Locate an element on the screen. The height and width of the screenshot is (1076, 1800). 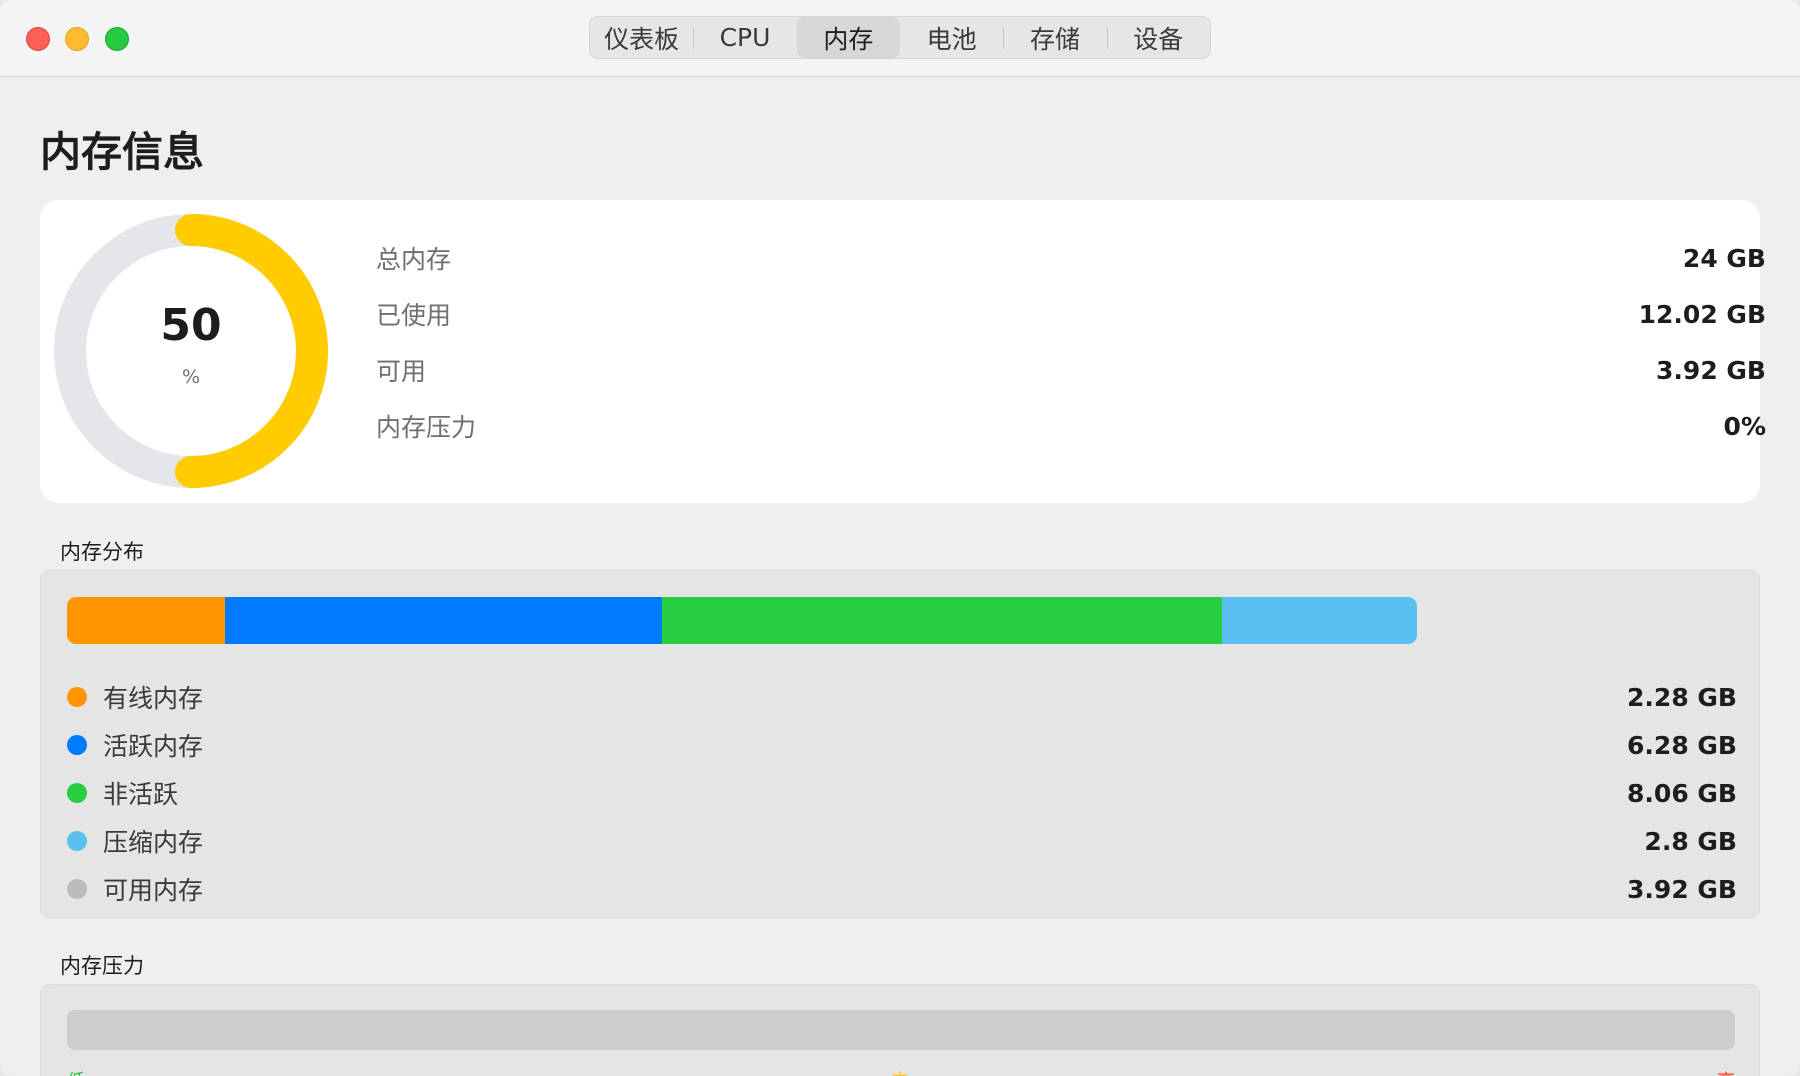
stat-value: 3.92 GB is located at coordinates (1711, 370).